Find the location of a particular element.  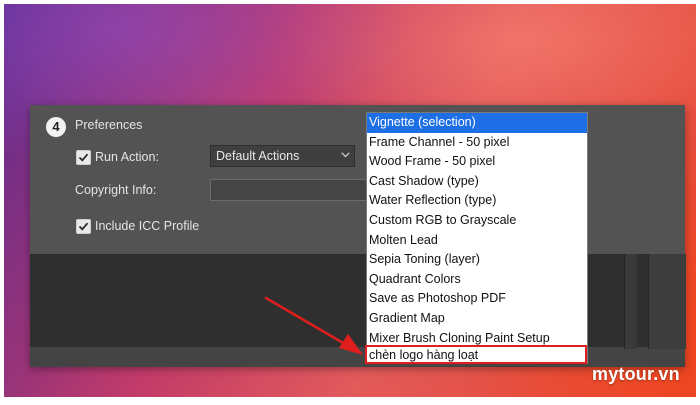

run-action-label: Run Action: is located at coordinates (127, 157).